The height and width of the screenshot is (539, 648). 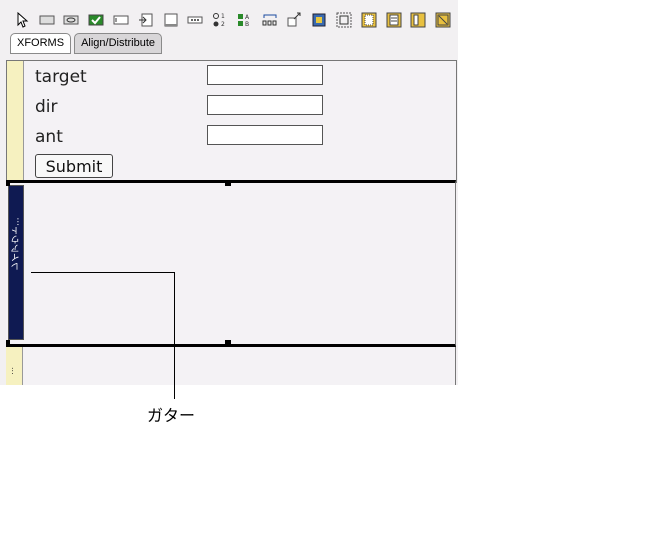 I want to click on case-icon, so click(x=394, y=20).